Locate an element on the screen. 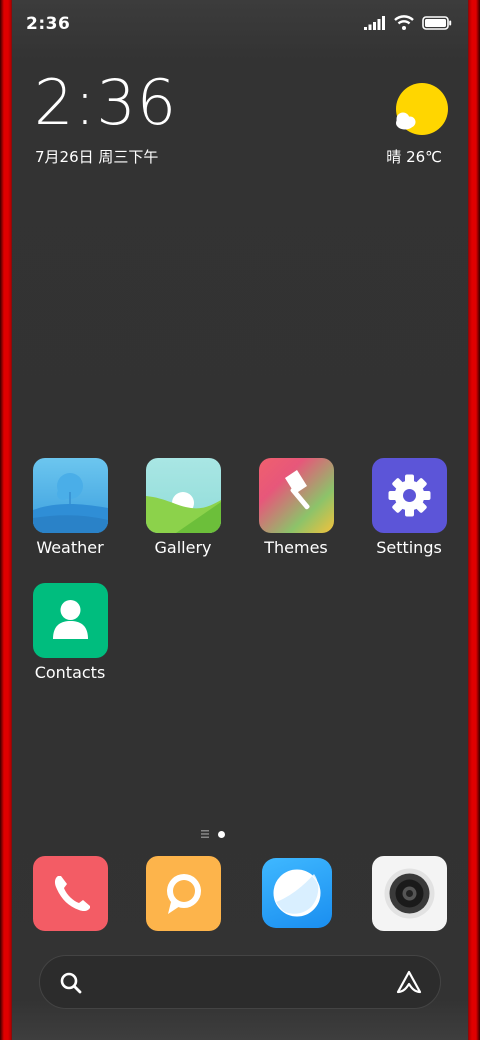 This screenshot has width=480, height=1040. status-icons is located at coordinates (408, 22).